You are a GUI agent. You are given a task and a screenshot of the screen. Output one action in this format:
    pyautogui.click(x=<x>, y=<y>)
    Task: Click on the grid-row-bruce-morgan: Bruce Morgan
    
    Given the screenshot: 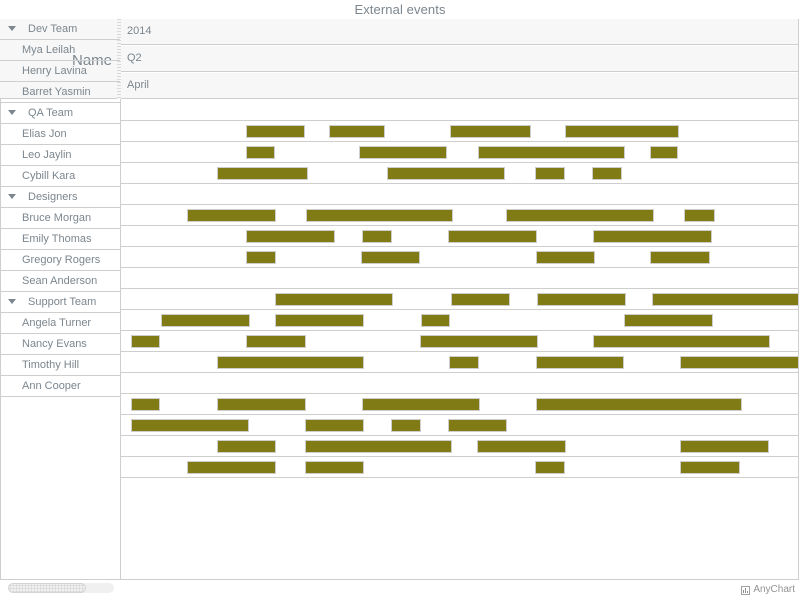 What is the action you would take?
    pyautogui.click(x=60, y=218)
    